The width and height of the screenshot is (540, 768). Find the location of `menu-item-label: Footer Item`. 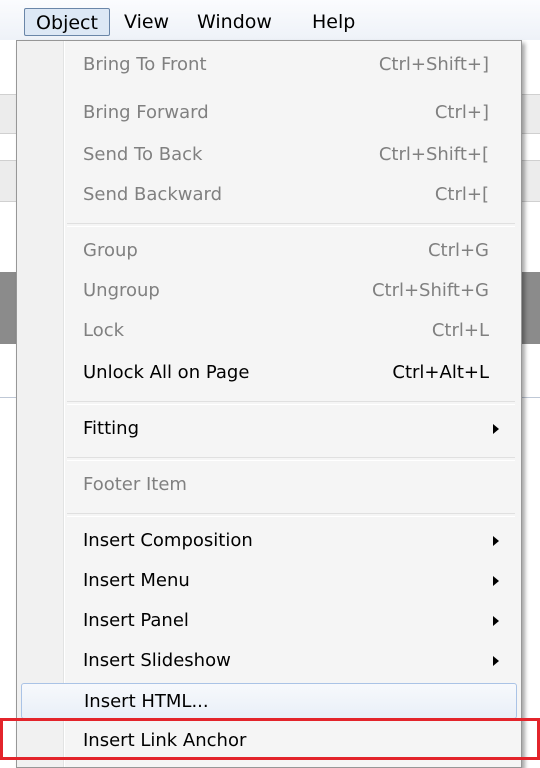

menu-item-label: Footer Item is located at coordinates (135, 484).